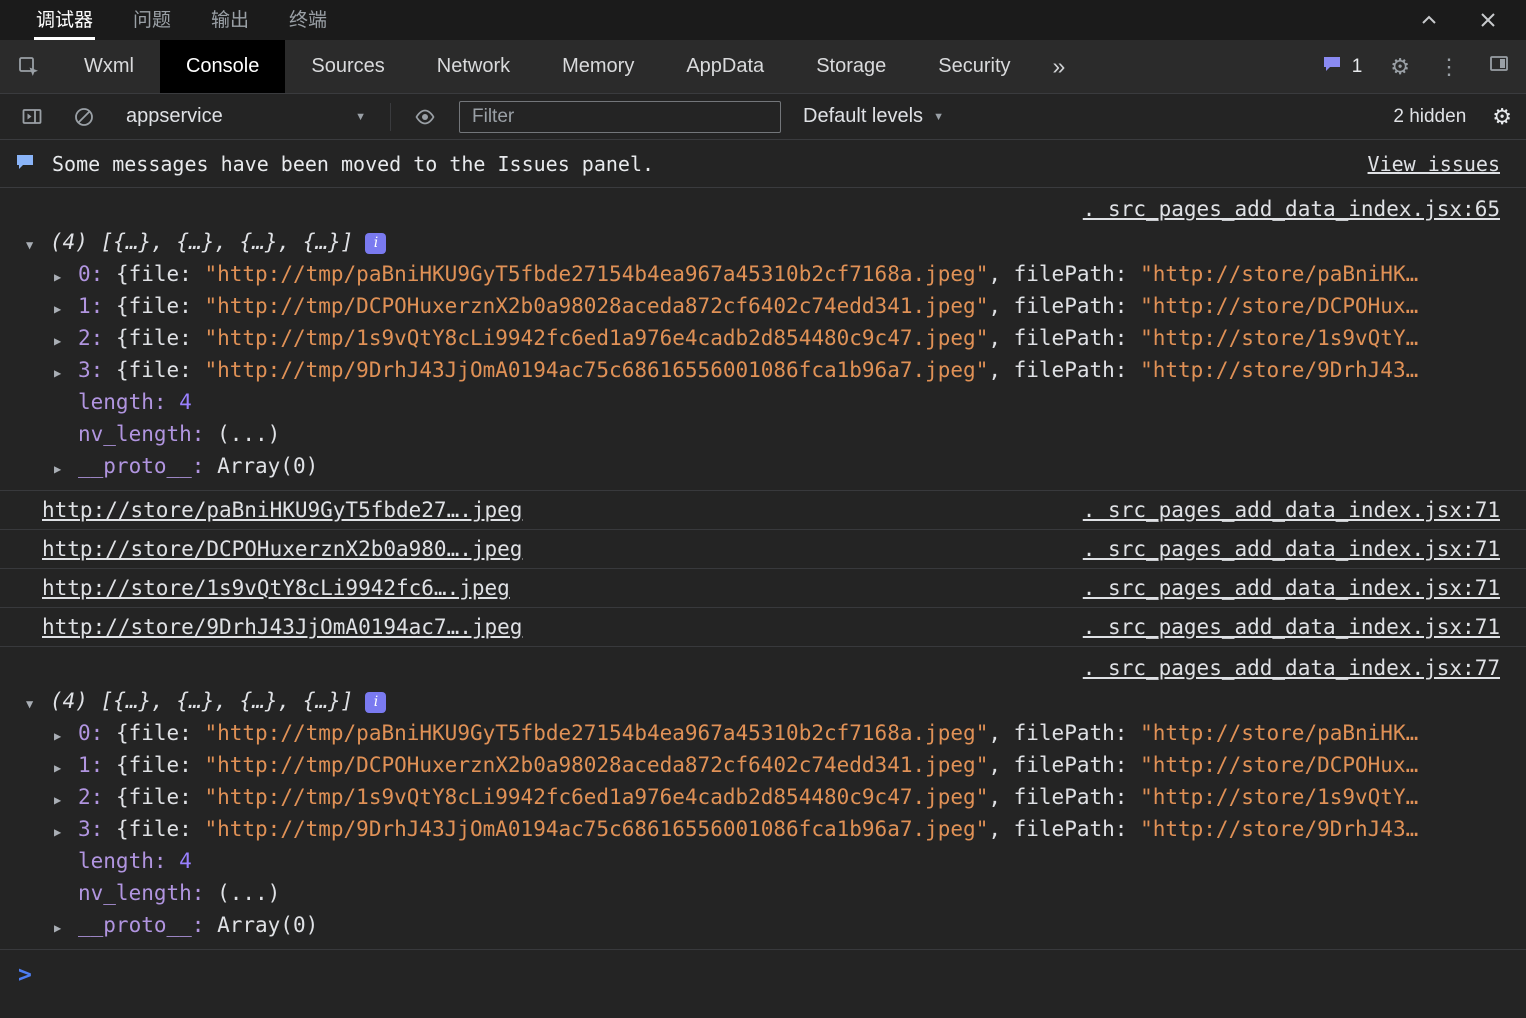 Image resolution: width=1526 pixels, height=1018 pixels. Describe the element at coordinates (202, 242) in the screenshot. I see `array-preview: (4) [{…}, {…}, {…}, {…}]` at that location.